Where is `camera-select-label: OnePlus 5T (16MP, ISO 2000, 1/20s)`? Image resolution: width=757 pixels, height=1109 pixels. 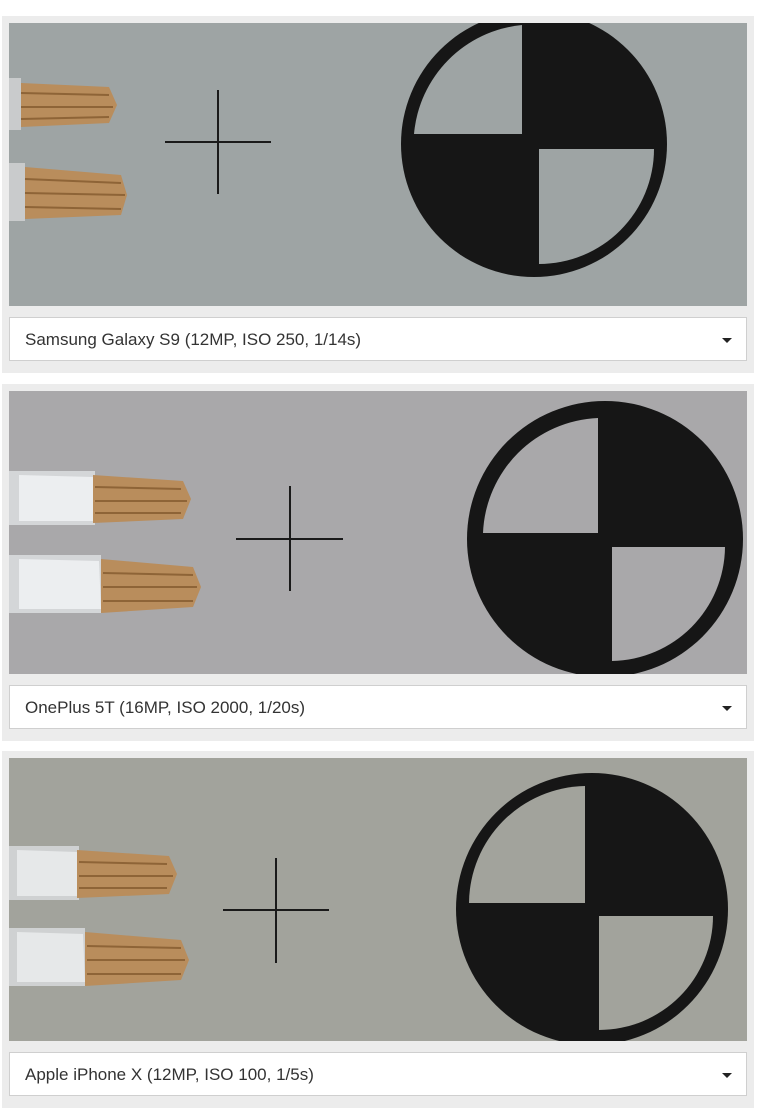
camera-select-label: OnePlus 5T (16MP, ISO 2000, 1/20s) is located at coordinates (165, 707).